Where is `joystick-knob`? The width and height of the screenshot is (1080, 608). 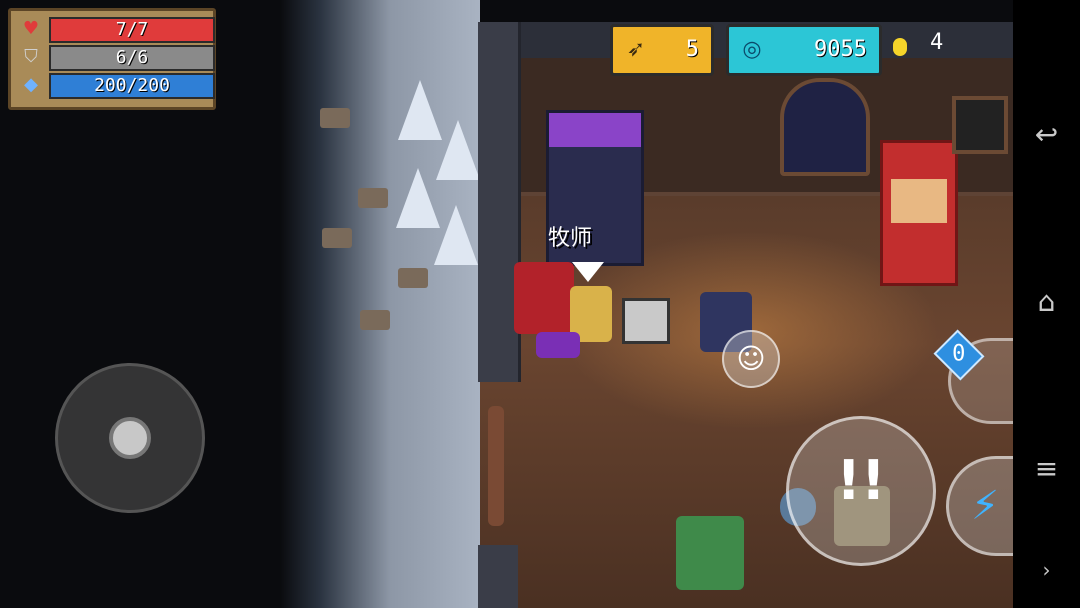 joystick-knob is located at coordinates (130, 438).